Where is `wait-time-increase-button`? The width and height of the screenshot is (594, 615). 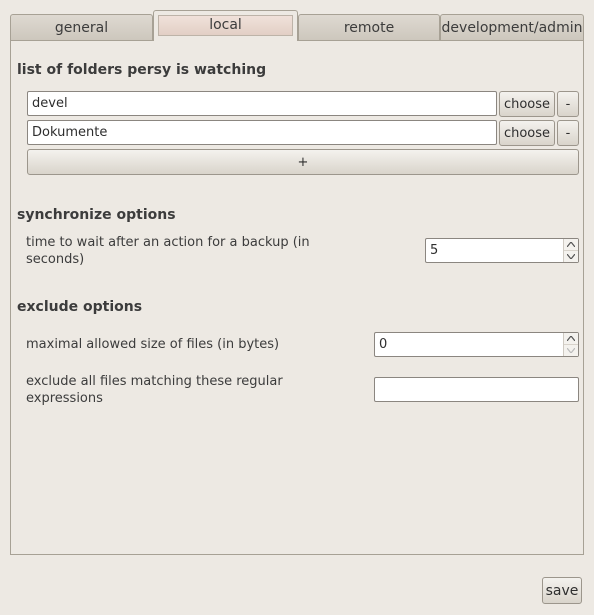 wait-time-increase-button is located at coordinates (571, 245).